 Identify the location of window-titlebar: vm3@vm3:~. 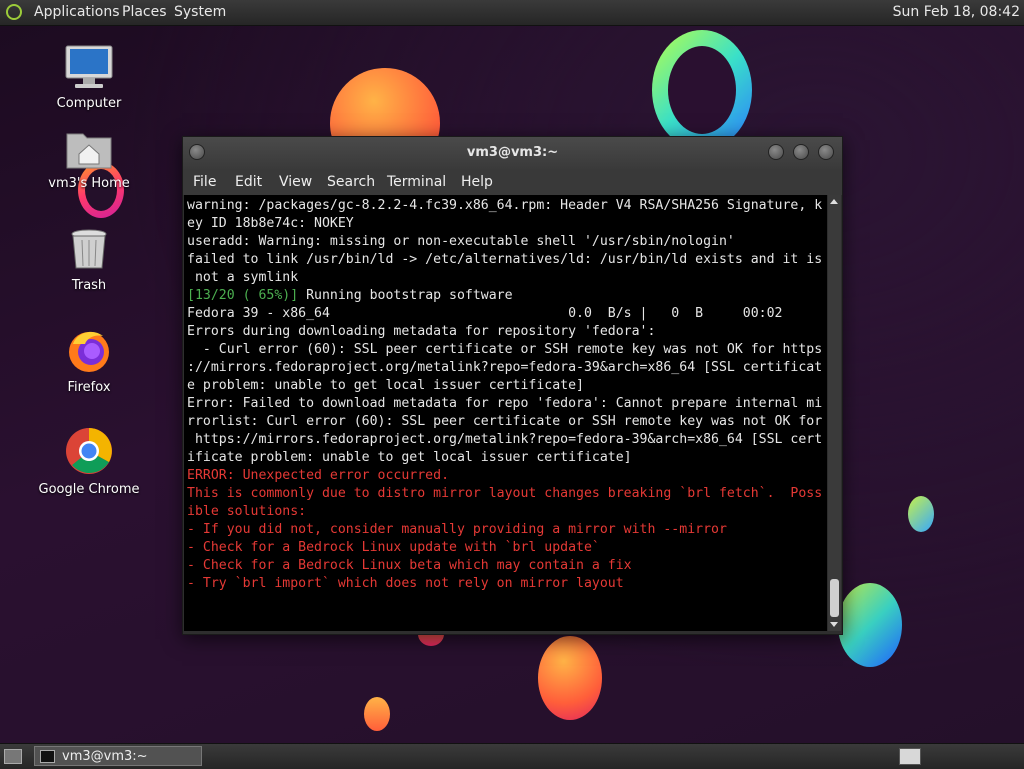
(512, 153).